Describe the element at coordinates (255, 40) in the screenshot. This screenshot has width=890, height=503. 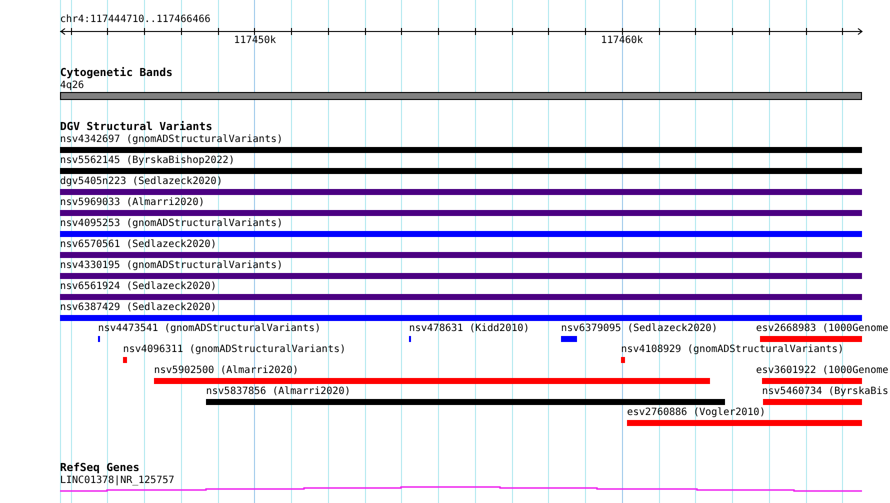
I see `tick-label: 117450k` at that location.